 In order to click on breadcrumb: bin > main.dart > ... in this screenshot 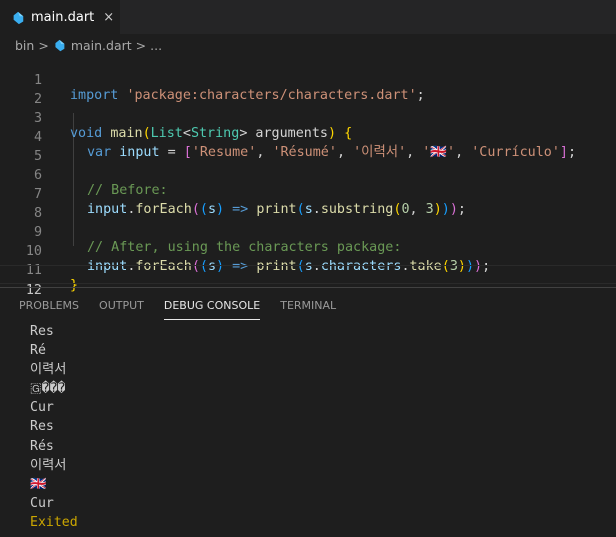, I will do `click(308, 45)`.